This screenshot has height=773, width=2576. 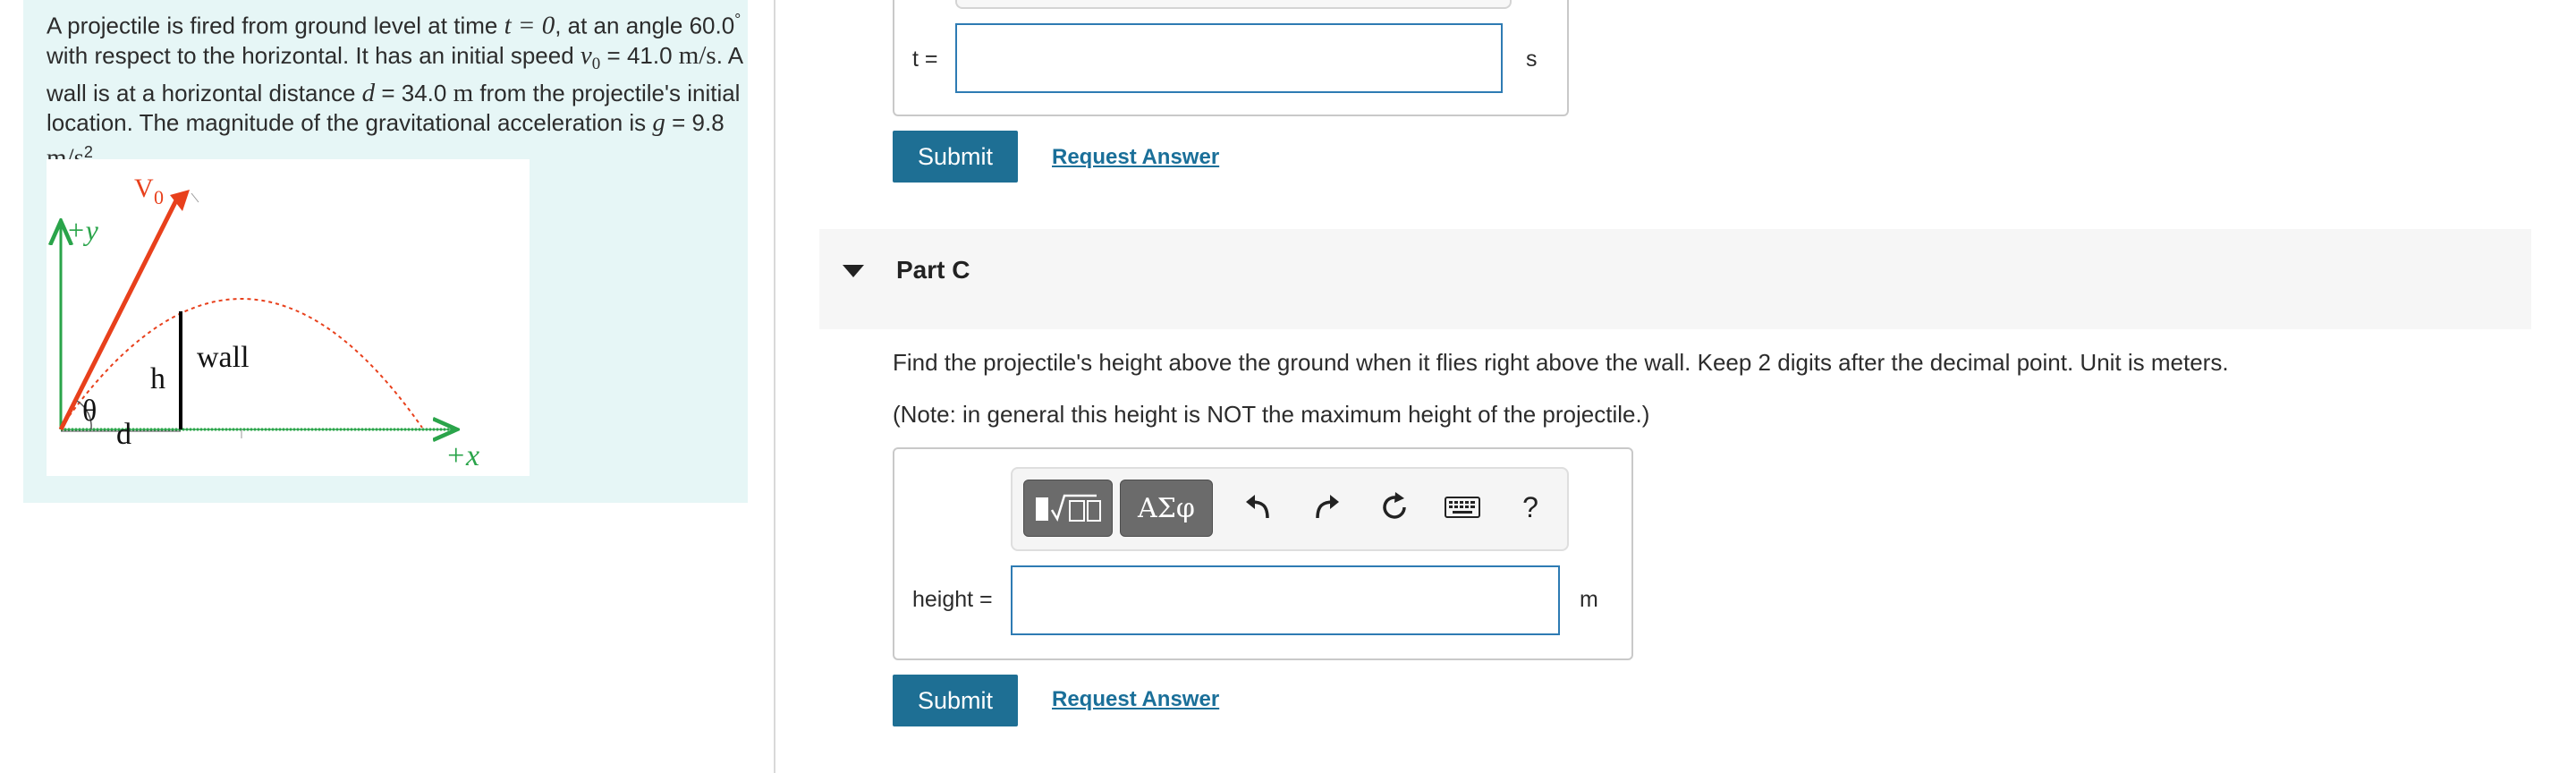 What do you see at coordinates (1166, 509) in the screenshot?
I see `symbols-button: ΑΣφ` at bounding box center [1166, 509].